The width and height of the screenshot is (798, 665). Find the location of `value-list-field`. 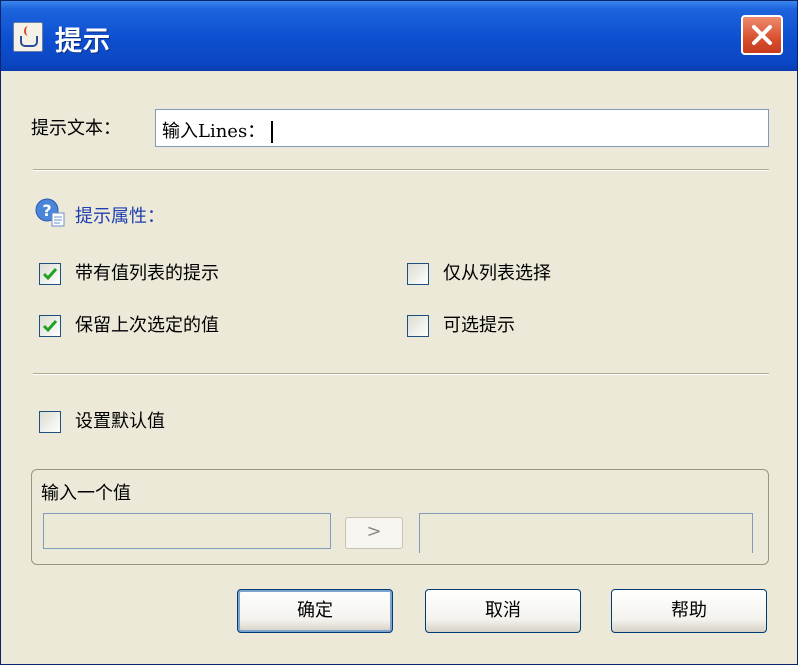

value-list-field is located at coordinates (586, 533).